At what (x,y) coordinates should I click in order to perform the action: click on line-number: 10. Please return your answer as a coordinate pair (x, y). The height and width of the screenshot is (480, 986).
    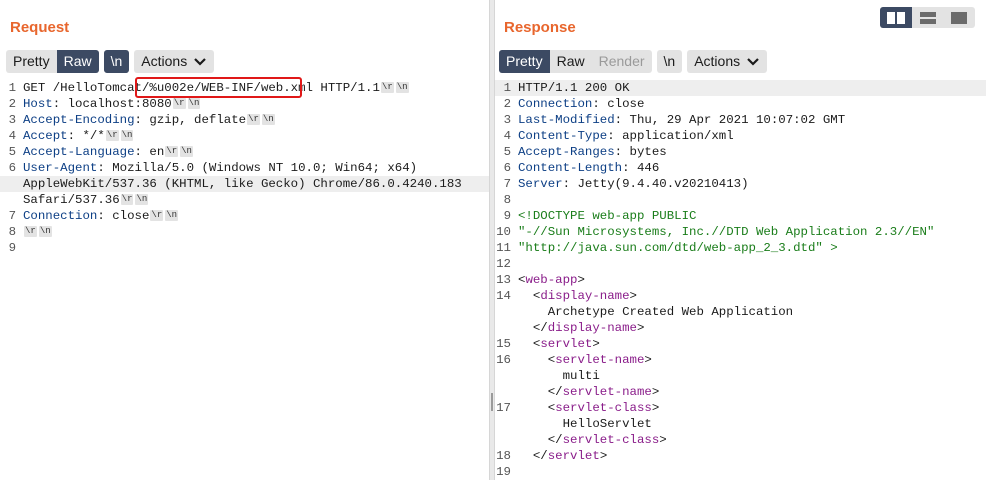
    Looking at the image, I should click on (503, 232).